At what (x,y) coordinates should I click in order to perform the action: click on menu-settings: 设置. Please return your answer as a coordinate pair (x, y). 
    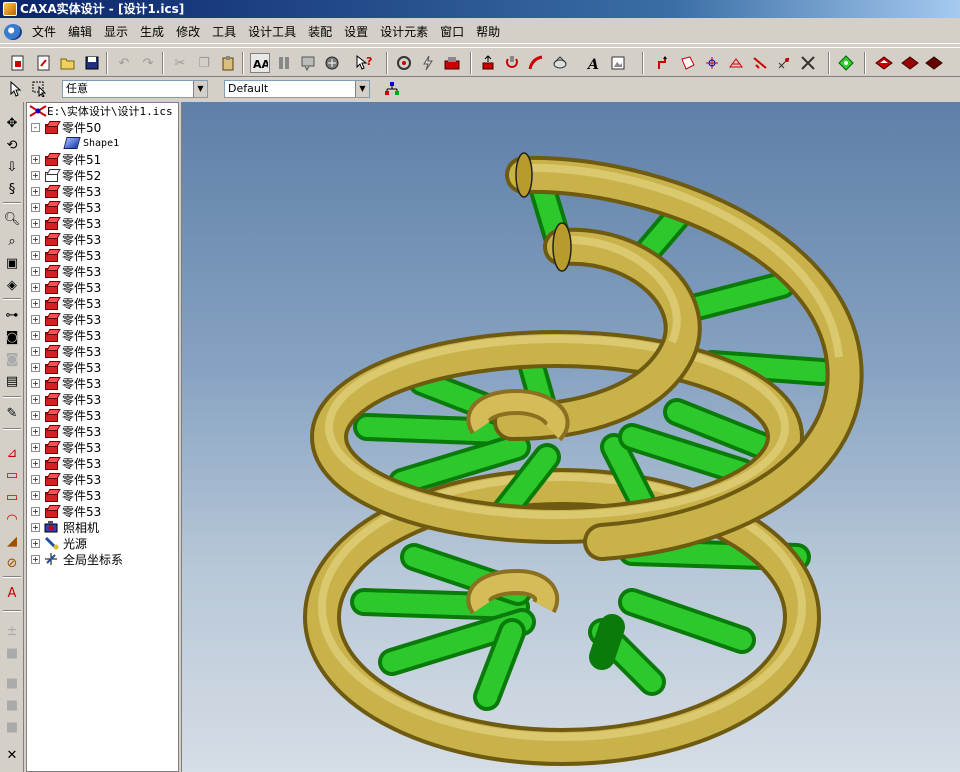
    Looking at the image, I should click on (356, 32).